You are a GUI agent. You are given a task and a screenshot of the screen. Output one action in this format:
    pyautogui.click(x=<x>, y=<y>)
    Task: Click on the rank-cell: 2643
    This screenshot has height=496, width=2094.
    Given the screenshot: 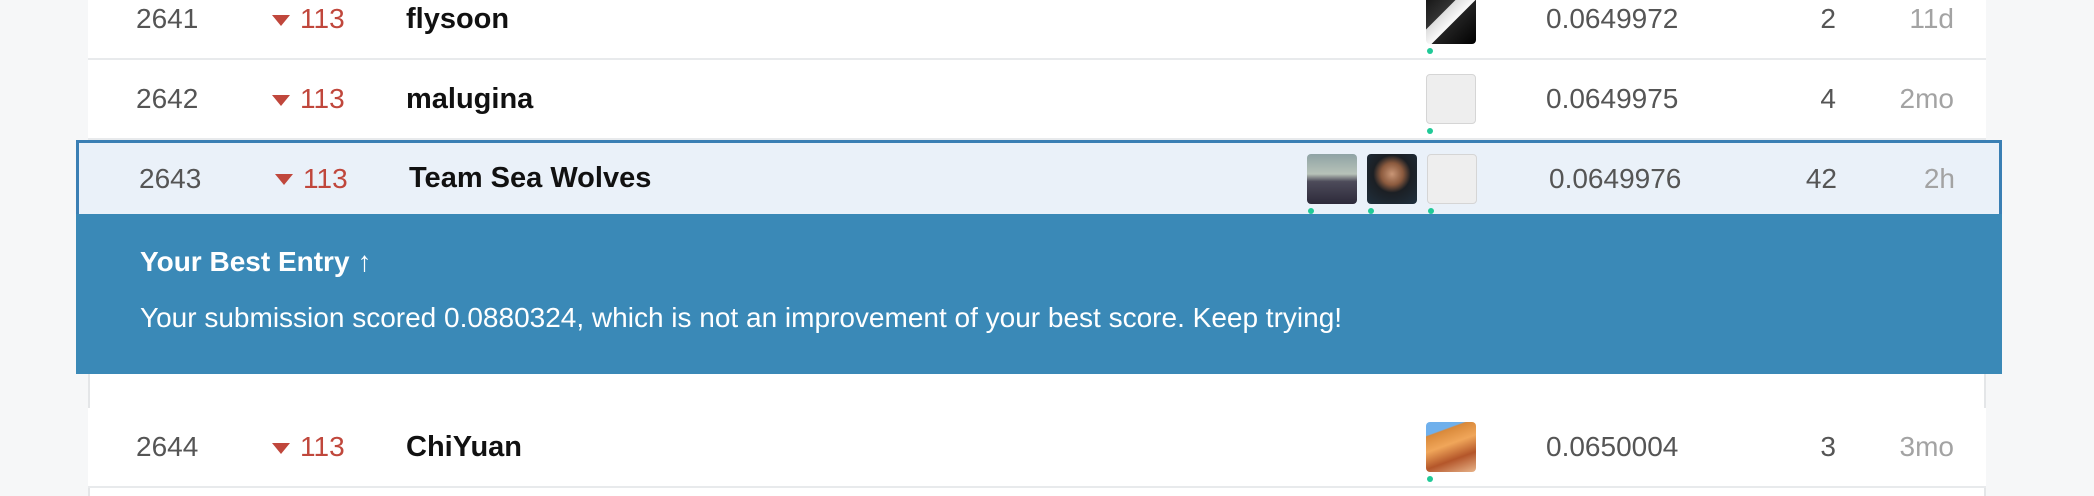 What is the action you would take?
    pyautogui.click(x=170, y=178)
    